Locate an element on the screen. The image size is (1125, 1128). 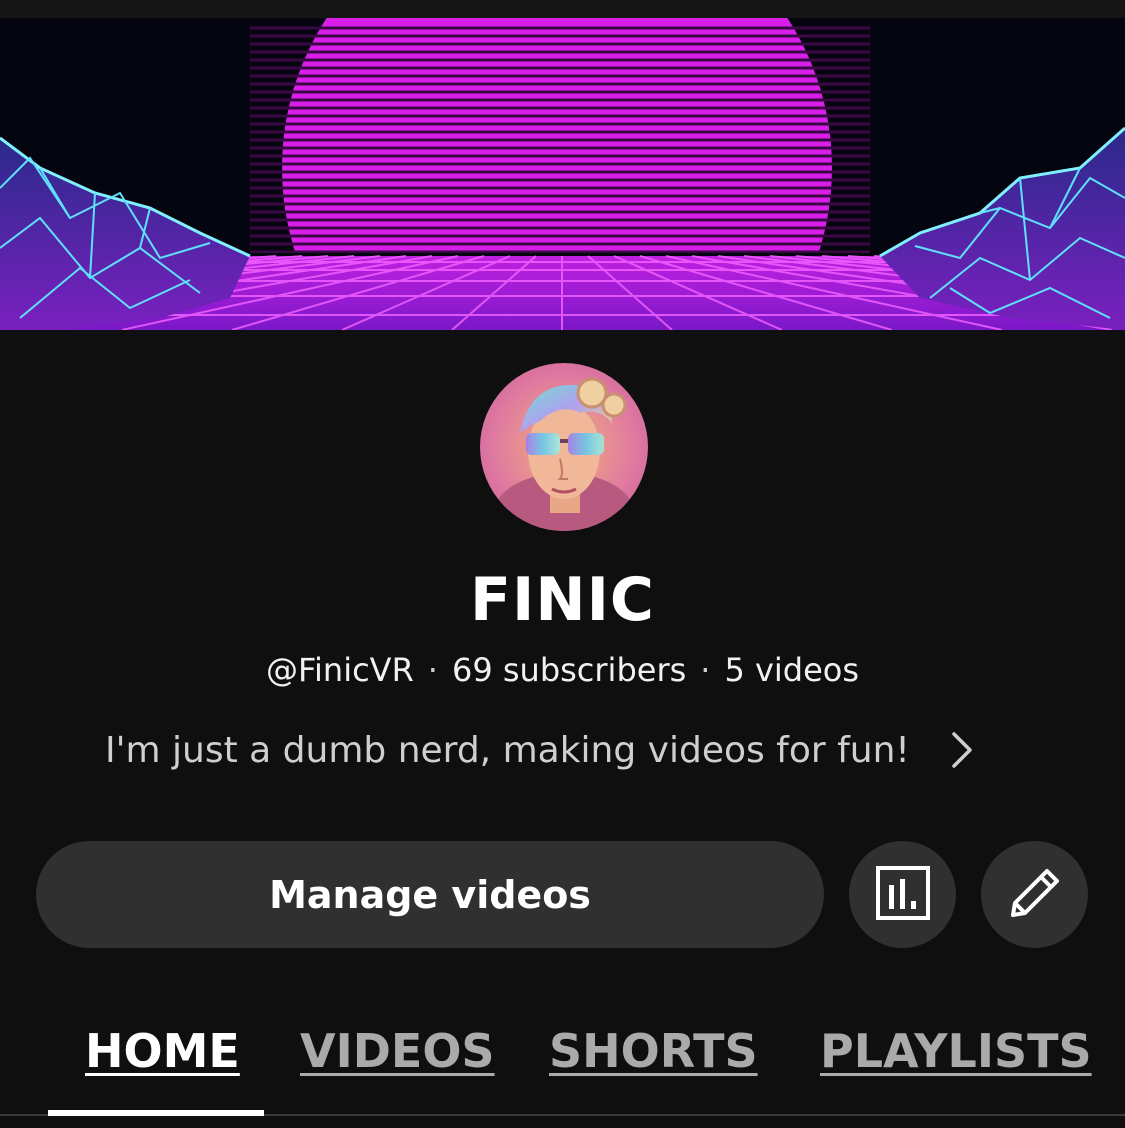
channel-tabs: HOME VIDEOS SHORTS PLAYLISTS is located at coordinates (562, 1062).